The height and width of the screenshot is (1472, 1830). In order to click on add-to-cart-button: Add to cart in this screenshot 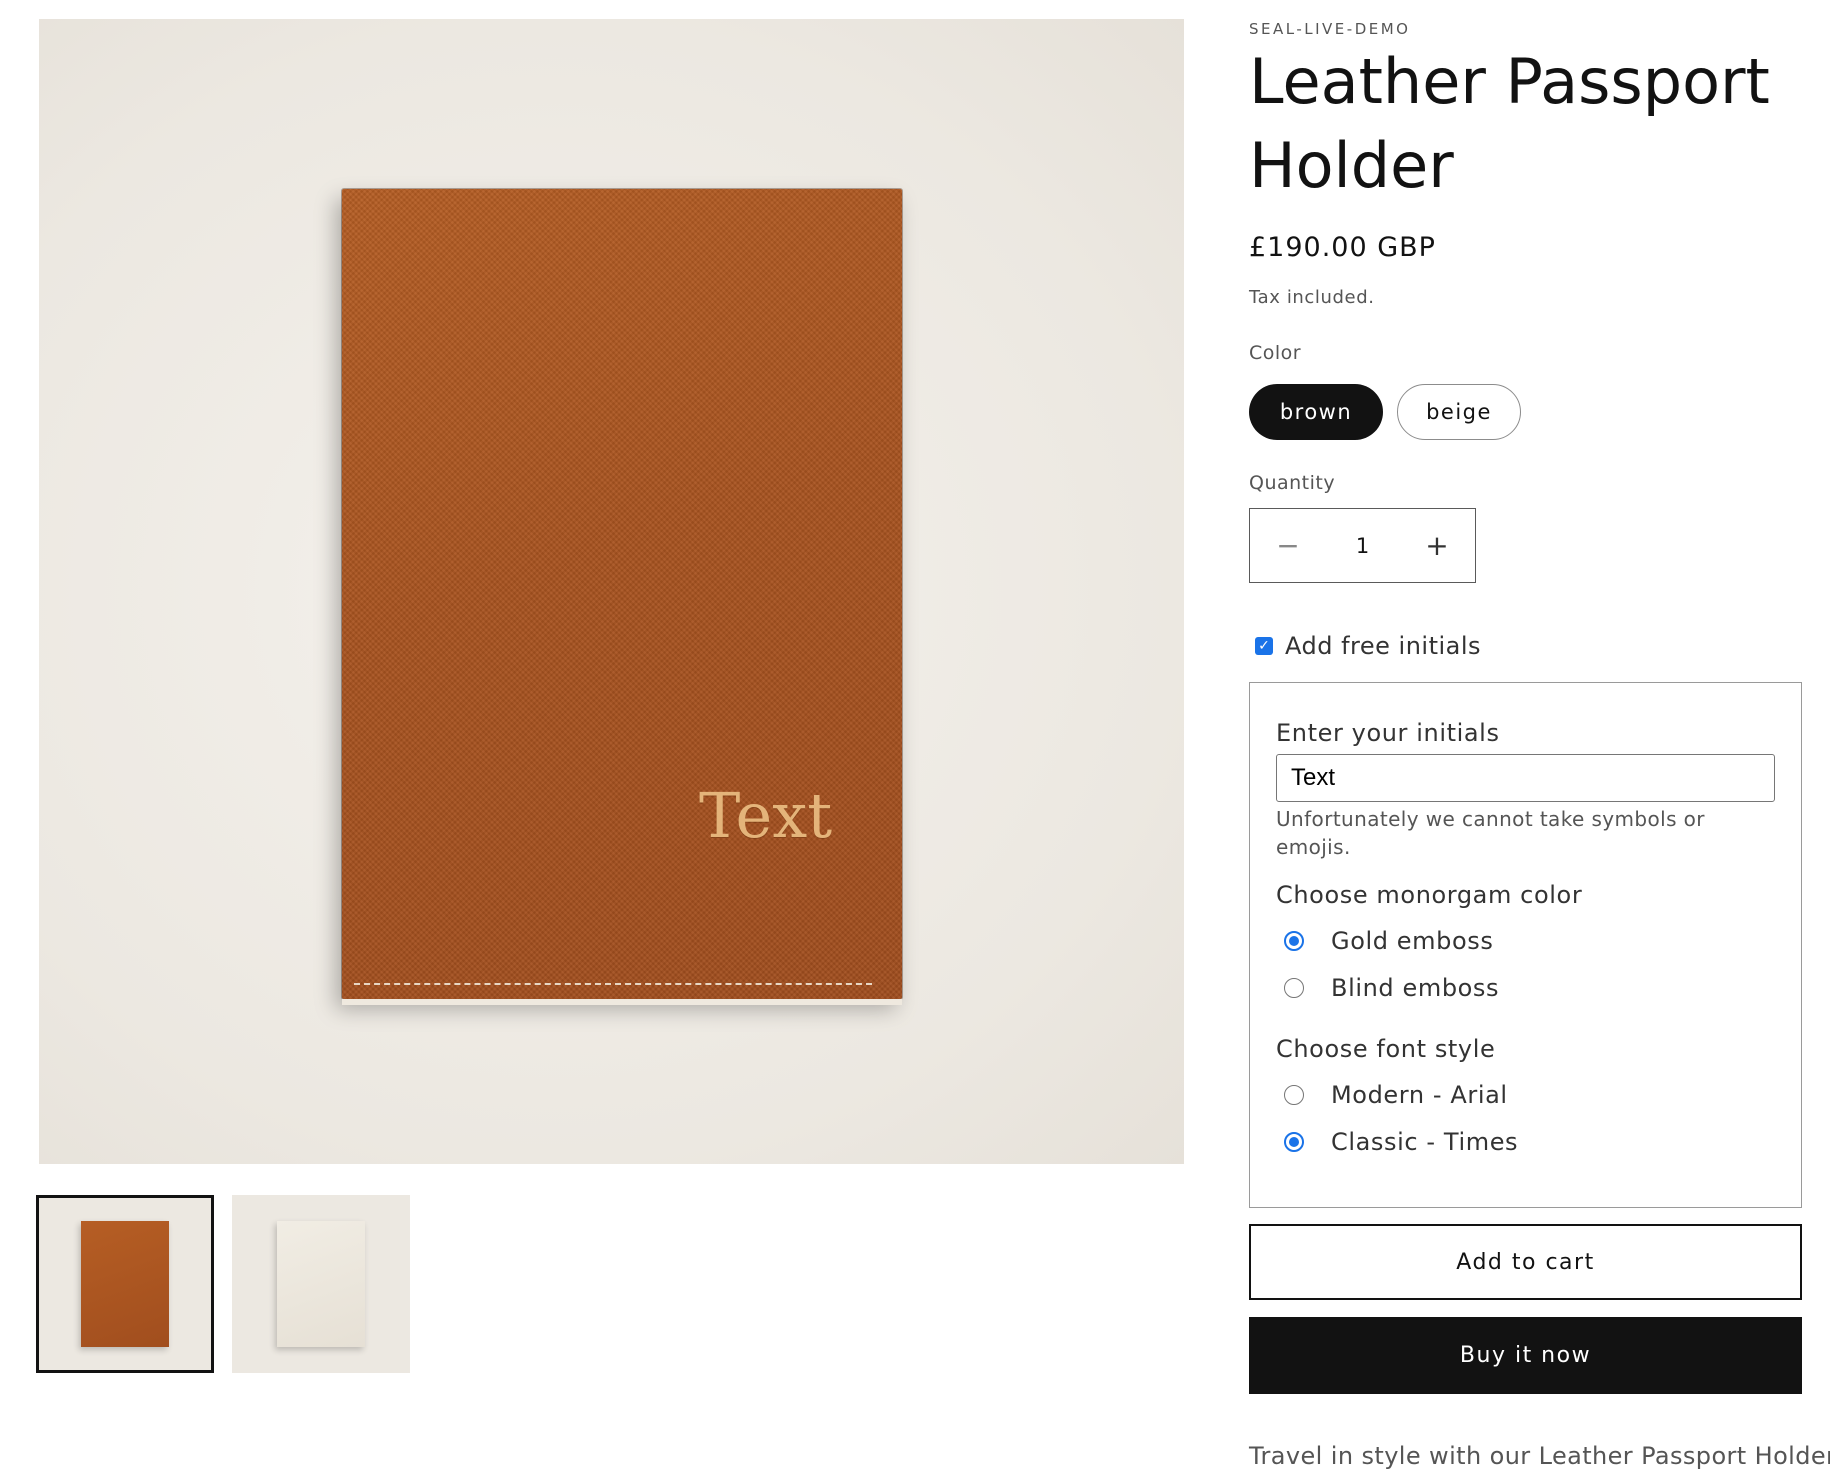, I will do `click(1525, 1262)`.